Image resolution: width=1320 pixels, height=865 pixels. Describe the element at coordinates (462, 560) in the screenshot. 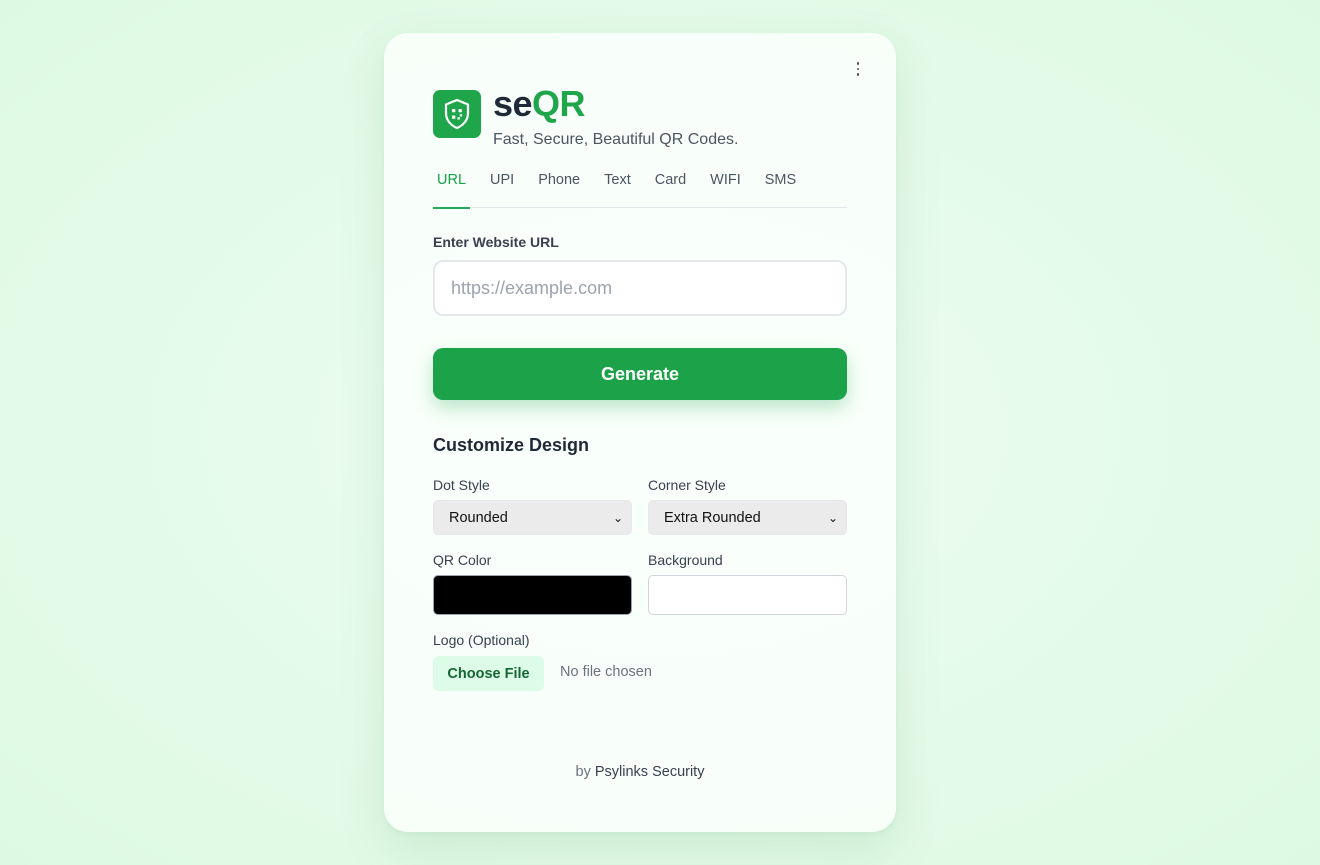

I see `qr-color-label: QR Color` at that location.